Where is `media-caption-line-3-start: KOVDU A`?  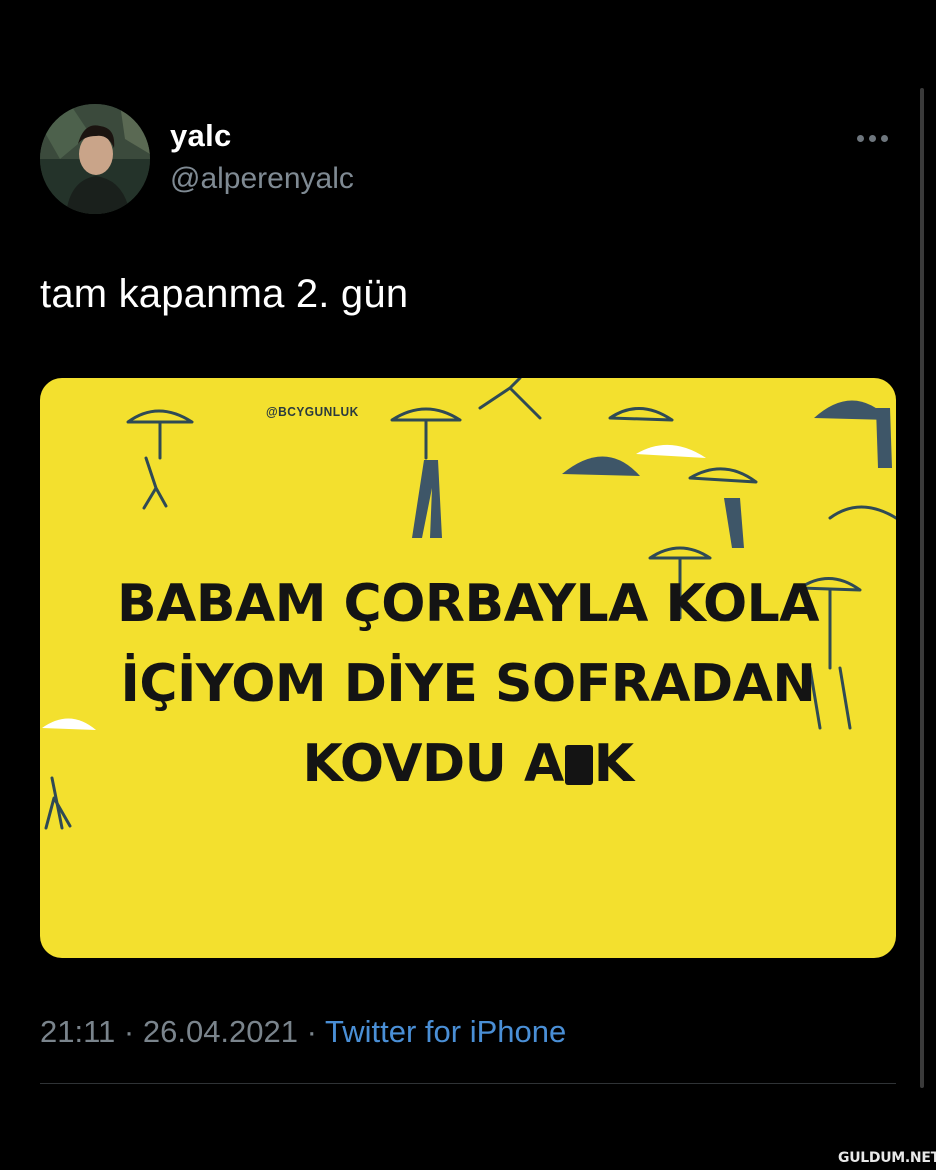
media-caption-line-3-start: KOVDU A is located at coordinates (433, 764).